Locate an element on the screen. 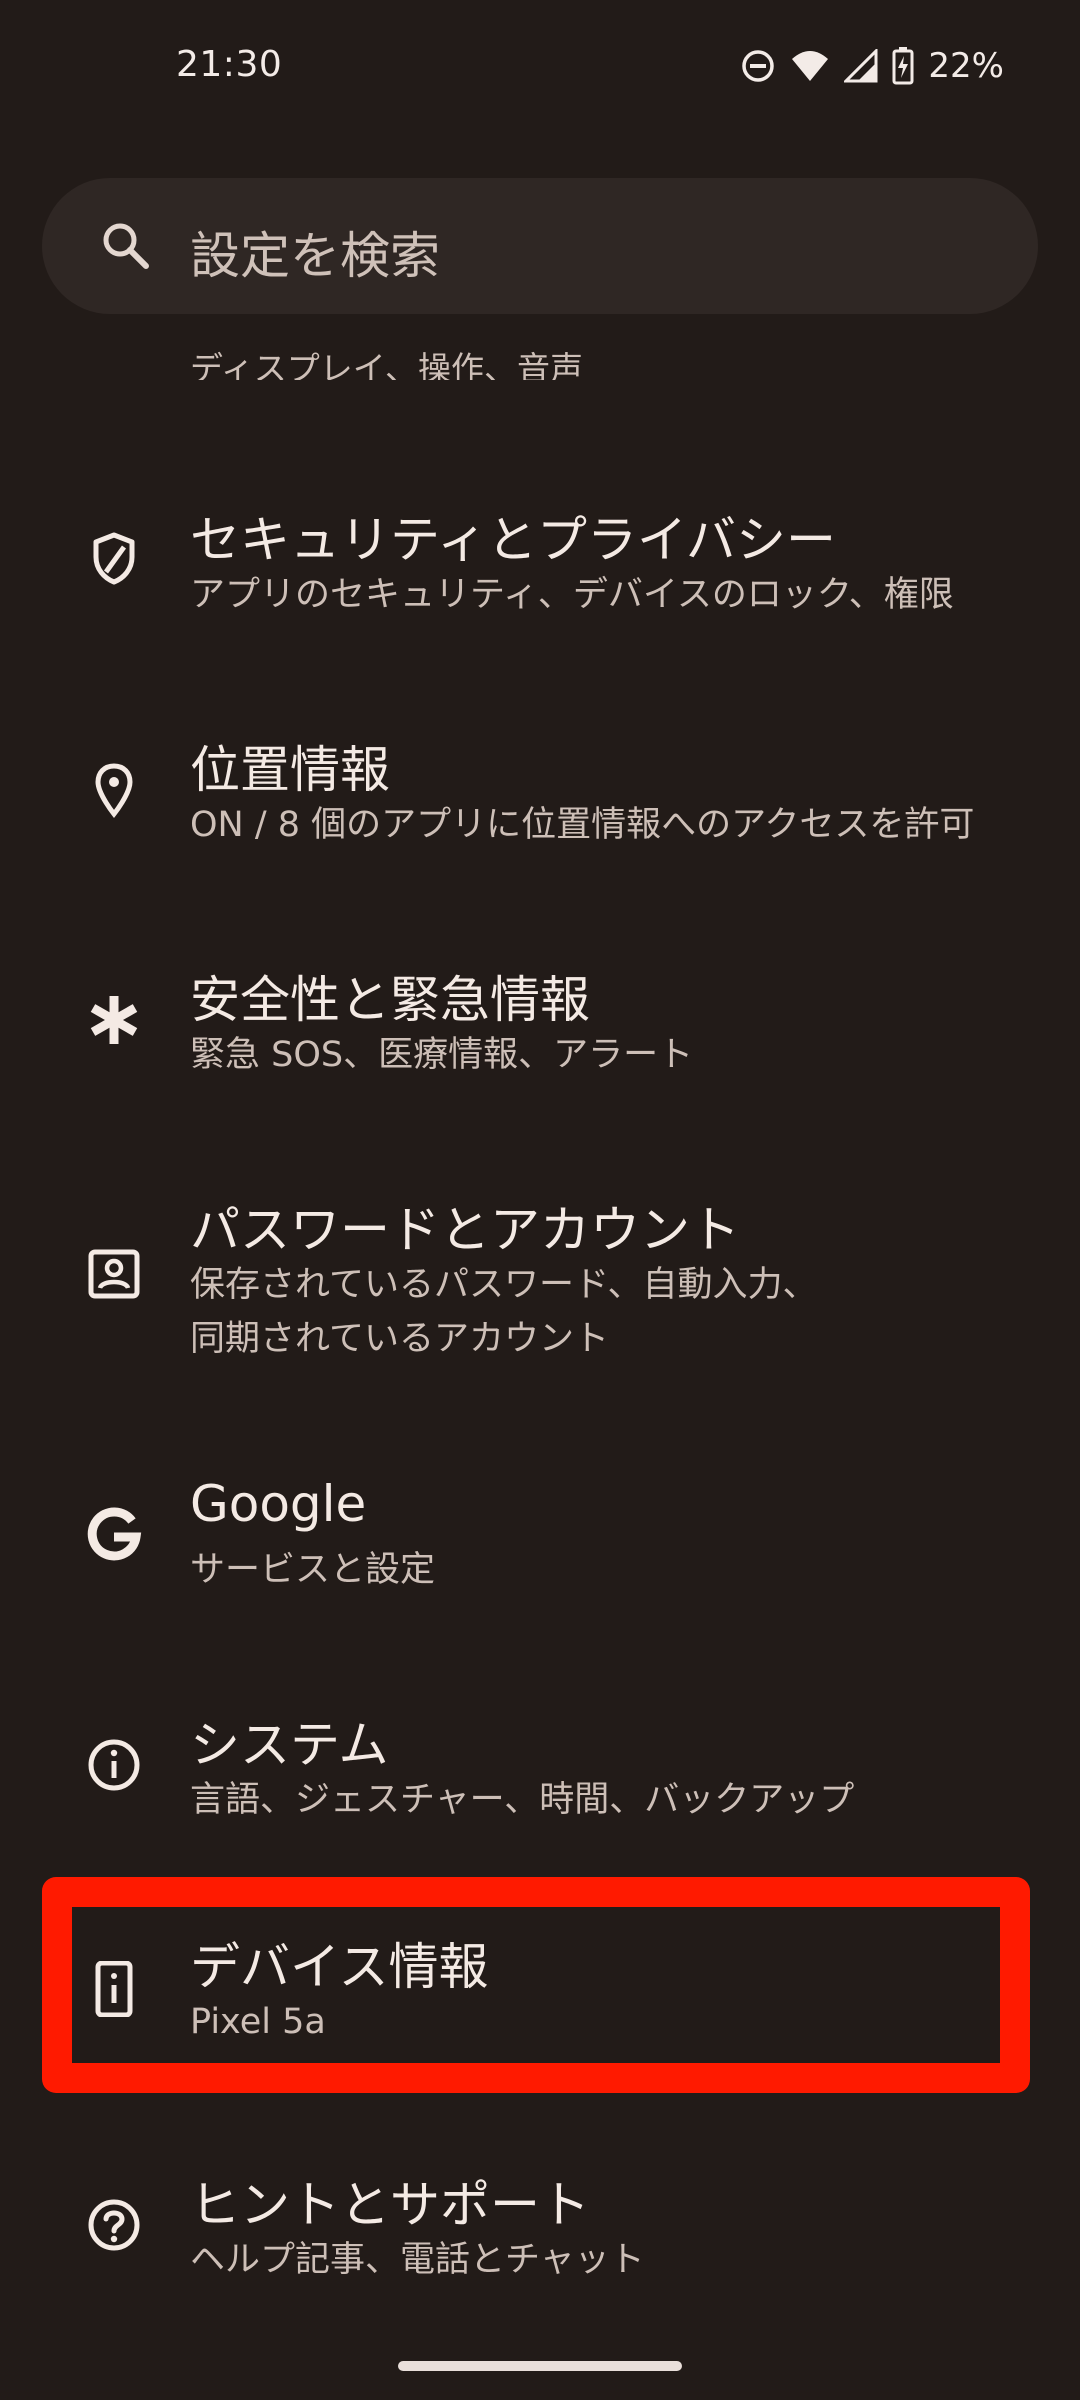 This screenshot has width=1080, height=2400. settings-item-title: ヒントとサポート is located at coordinates (390, 2205).